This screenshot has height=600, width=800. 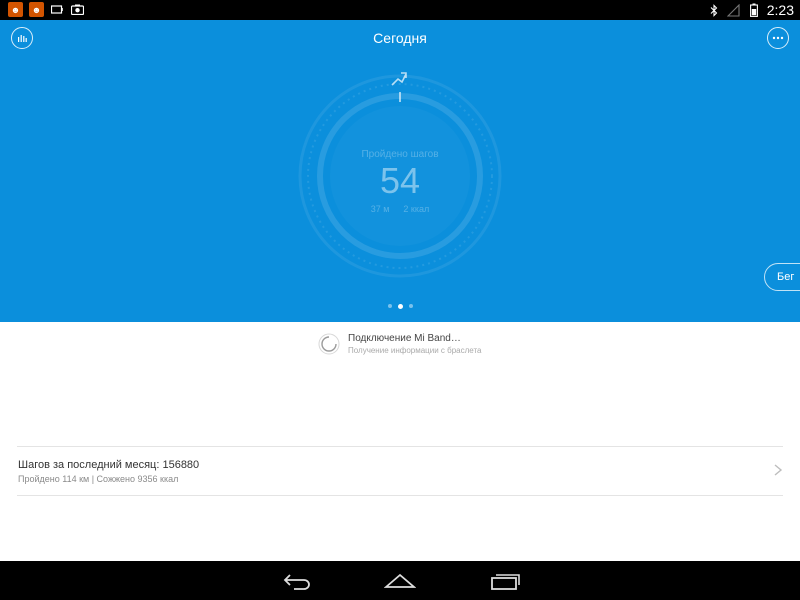 I want to click on bluetooth-icon, so click(x=714, y=10).